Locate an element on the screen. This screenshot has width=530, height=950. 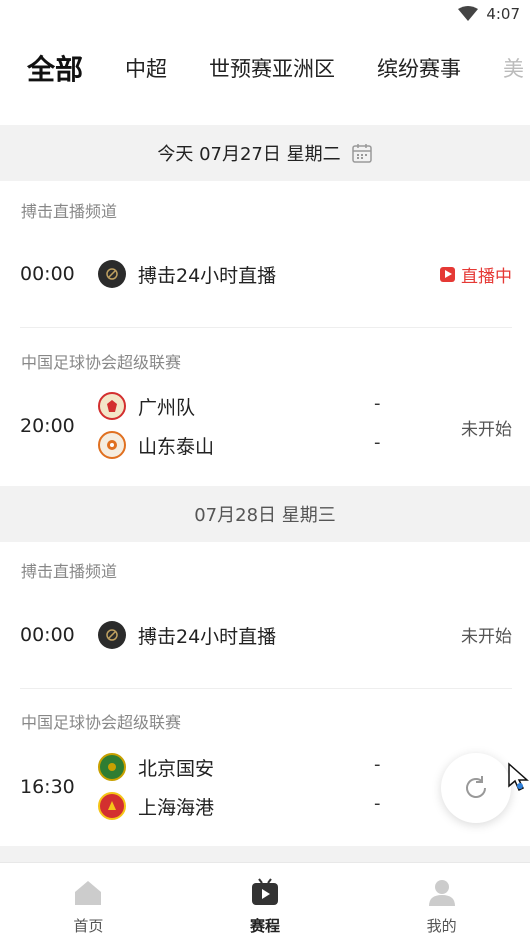
refresh-icon is located at coordinates (476, 787).